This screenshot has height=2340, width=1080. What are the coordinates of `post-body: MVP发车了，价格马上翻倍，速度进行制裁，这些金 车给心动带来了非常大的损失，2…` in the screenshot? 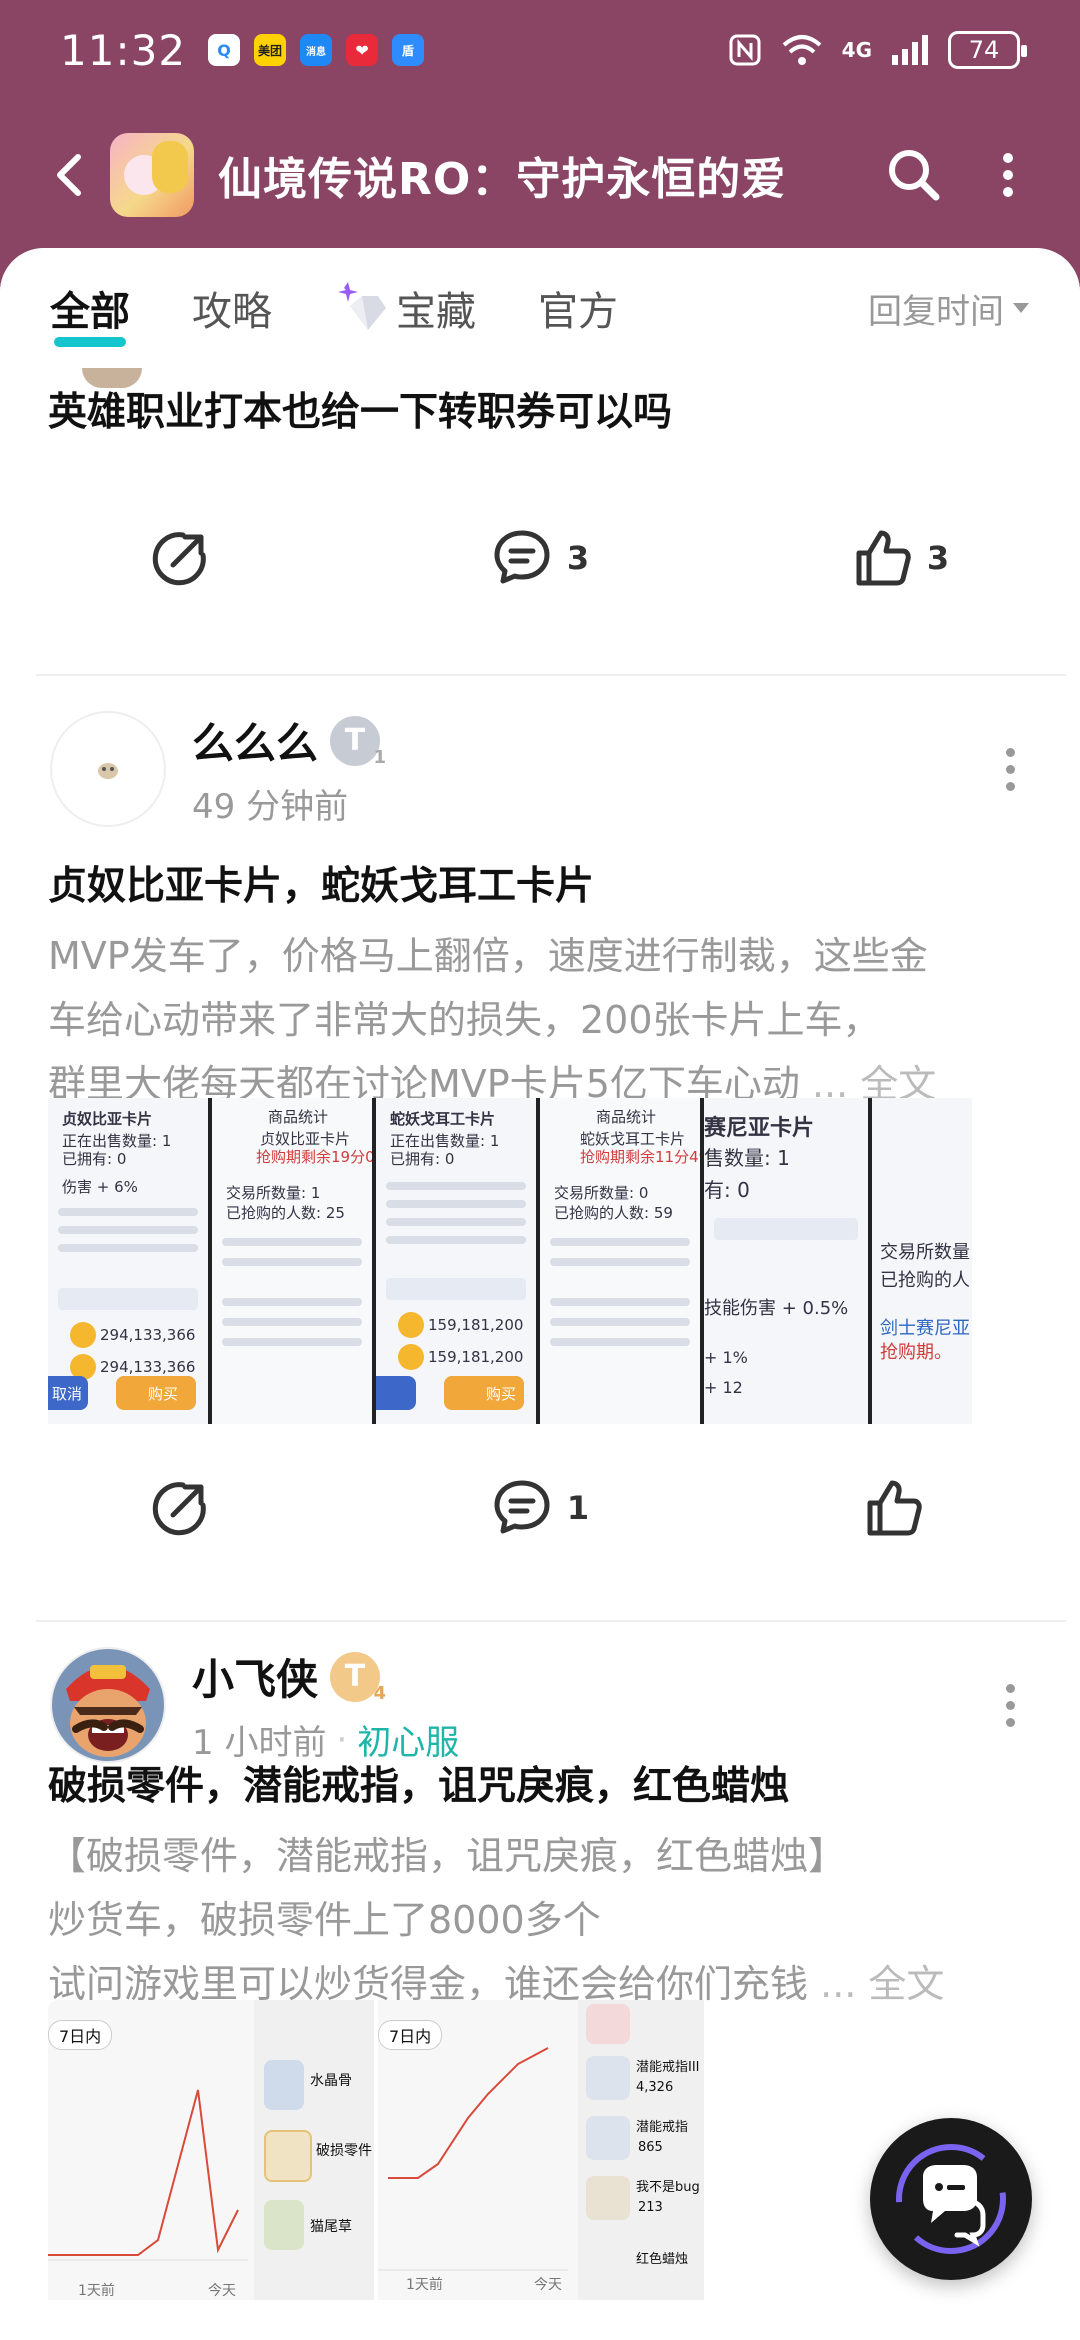 It's located at (548, 1020).